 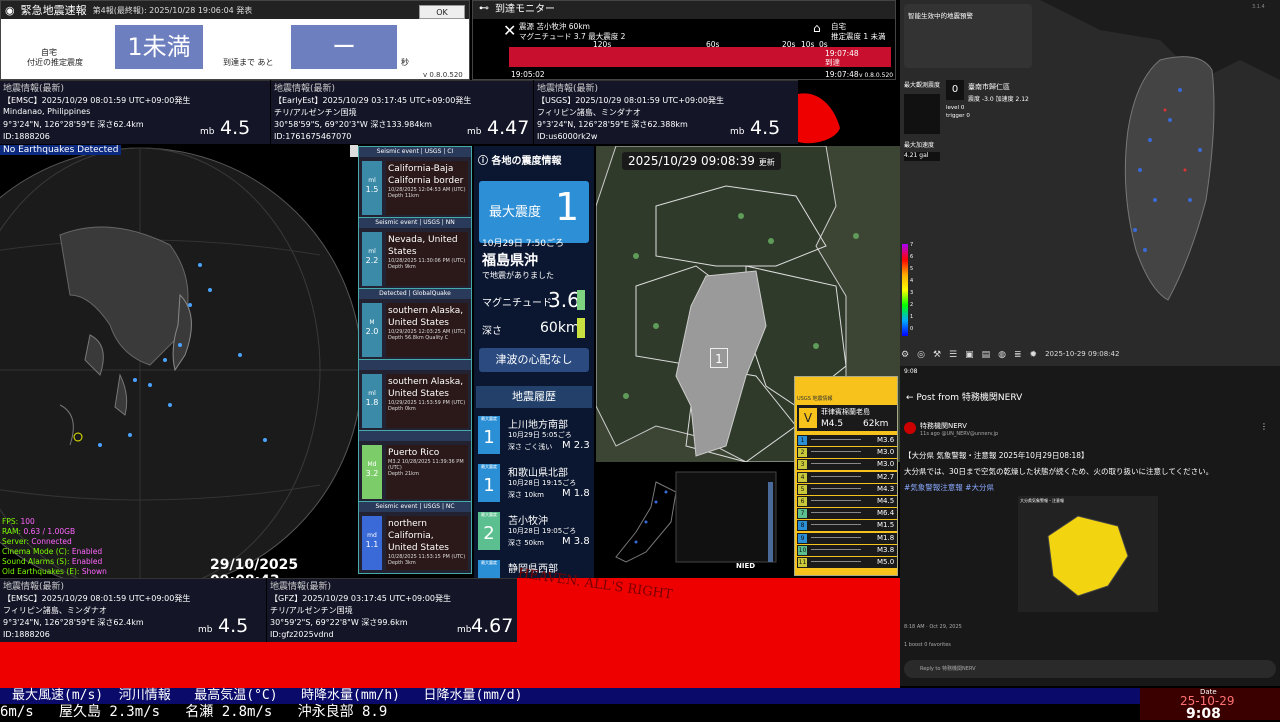 I want to click on usgs-row-mag: M5.0, so click(x=886, y=562).